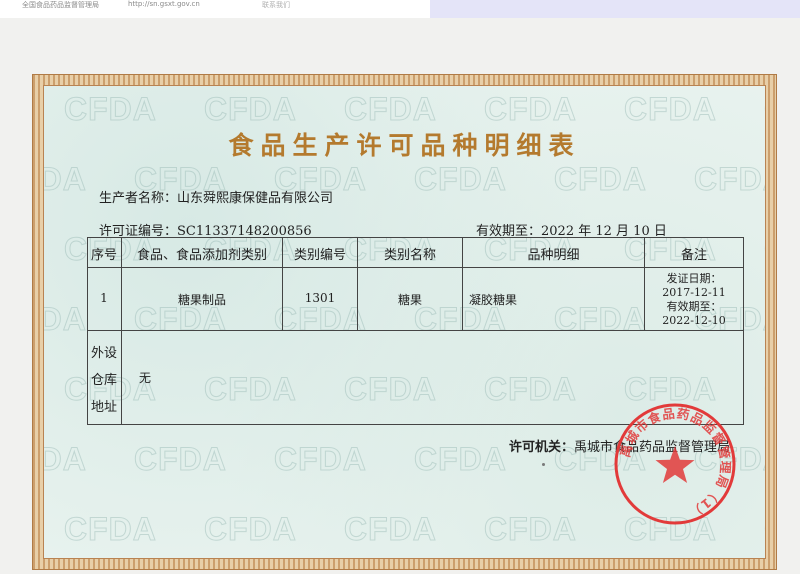 The image size is (800, 574). I want to click on warehouse-label: 外设 仓库 地址, so click(104, 380).